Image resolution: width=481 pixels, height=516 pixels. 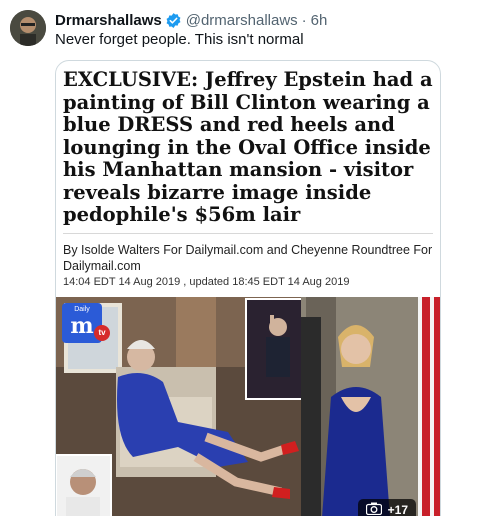 I want to click on logo-tv-badge: tv, so click(x=102, y=333).